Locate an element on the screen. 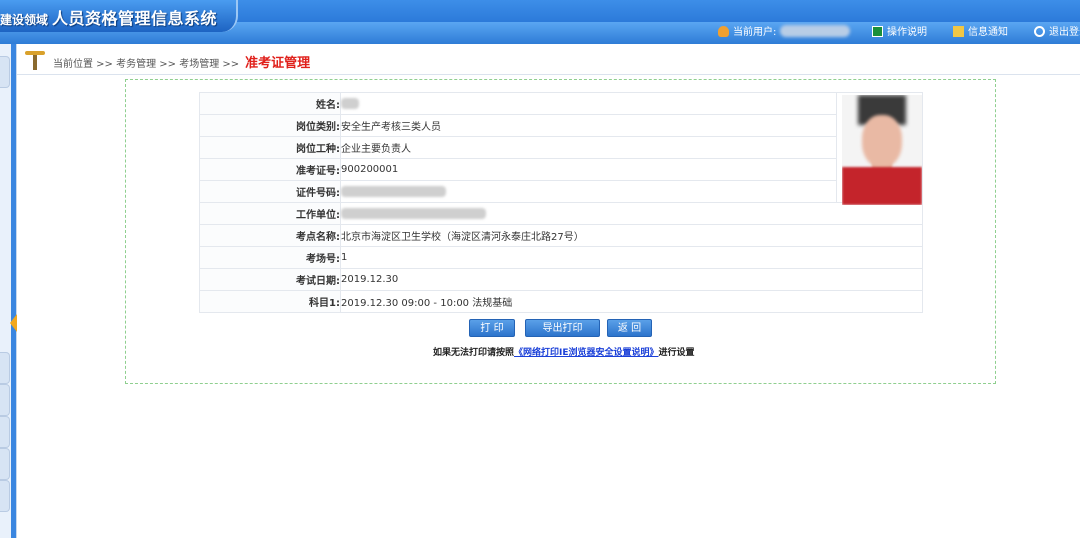  breadcrumb: 当前位置 >> 考务管理 >> 考场管理 >> 准考证管理 is located at coordinates (548, 59).